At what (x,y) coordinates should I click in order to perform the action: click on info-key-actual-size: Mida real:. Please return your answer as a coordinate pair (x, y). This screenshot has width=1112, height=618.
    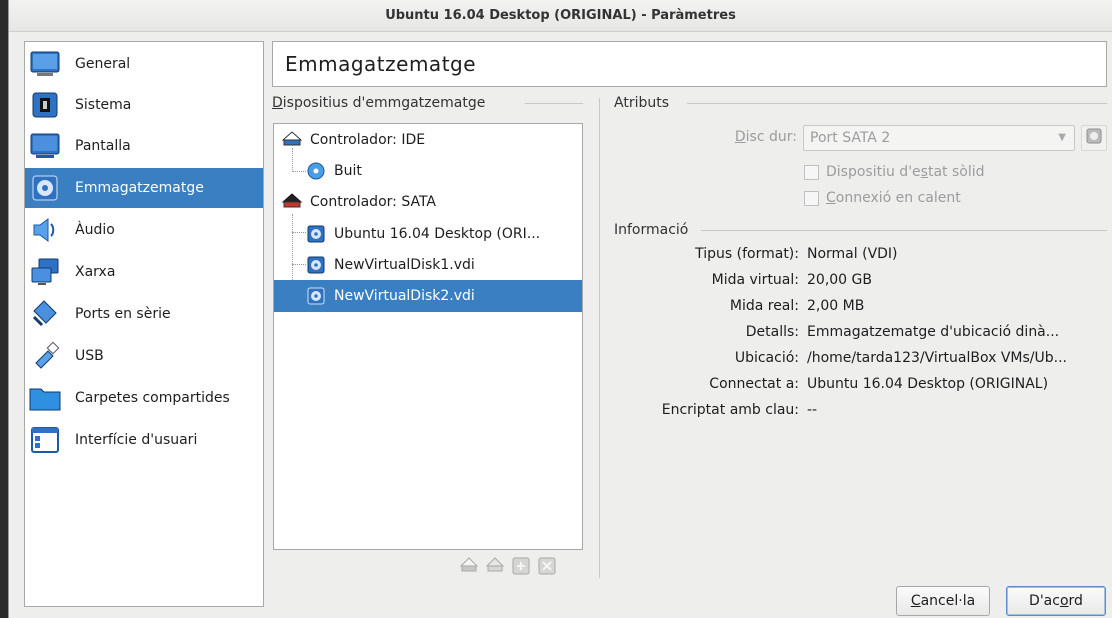
    Looking at the image, I should click on (764, 306).